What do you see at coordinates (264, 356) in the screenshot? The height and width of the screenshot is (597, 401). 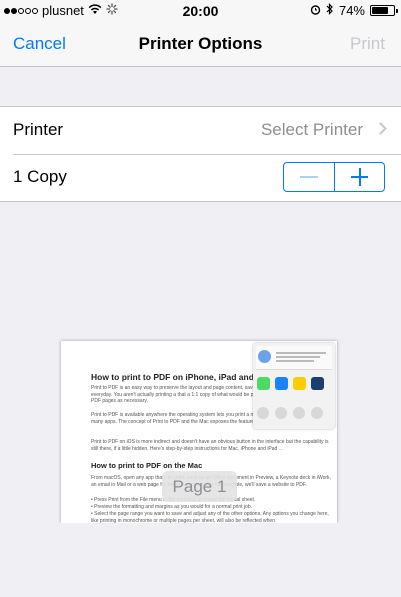 I see `airdrop-icon` at bounding box center [264, 356].